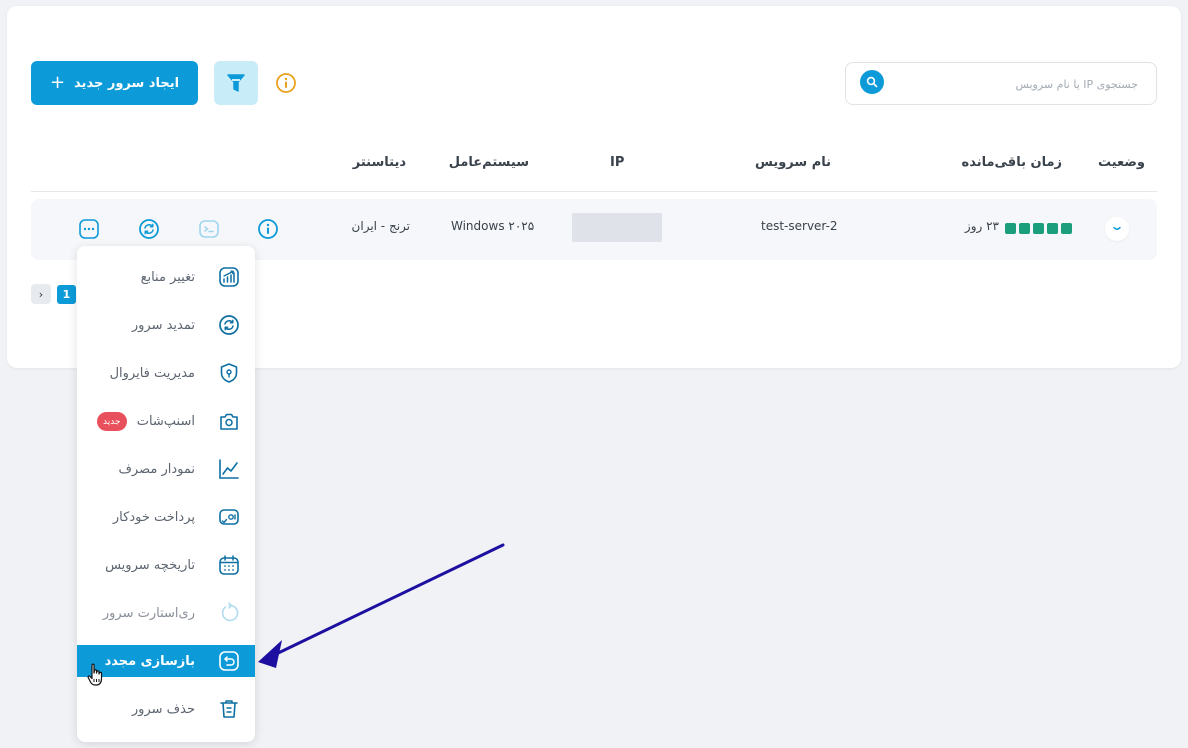  Describe the element at coordinates (152, 373) in the screenshot. I see `menu-item-label: مدیریت فایروال` at that location.